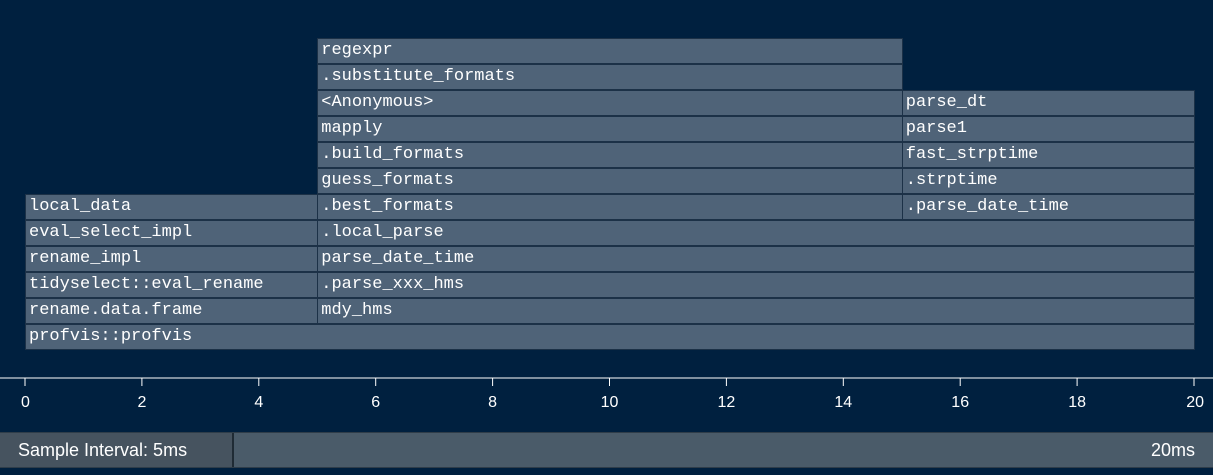 This screenshot has width=1213, height=475. I want to click on axis-tick-label: 4, so click(258, 402).